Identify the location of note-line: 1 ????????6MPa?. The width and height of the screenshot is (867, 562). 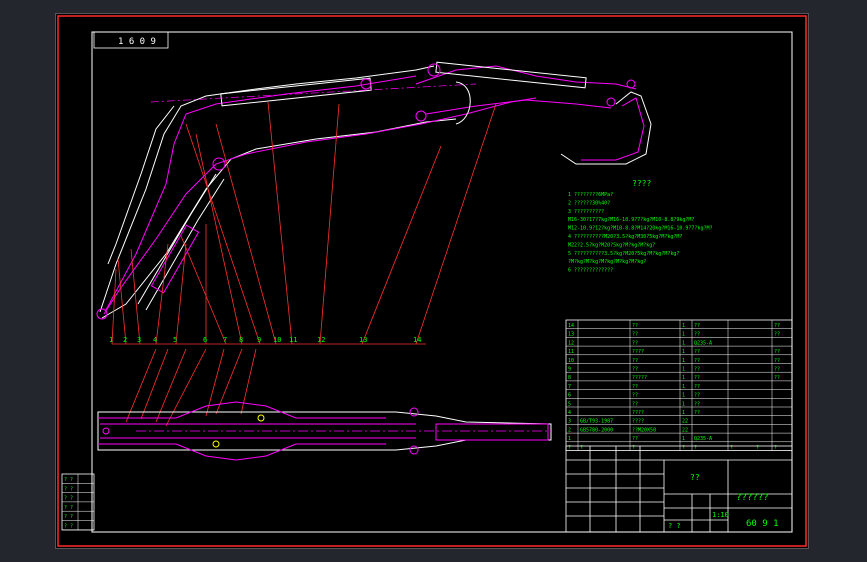
(590, 195).